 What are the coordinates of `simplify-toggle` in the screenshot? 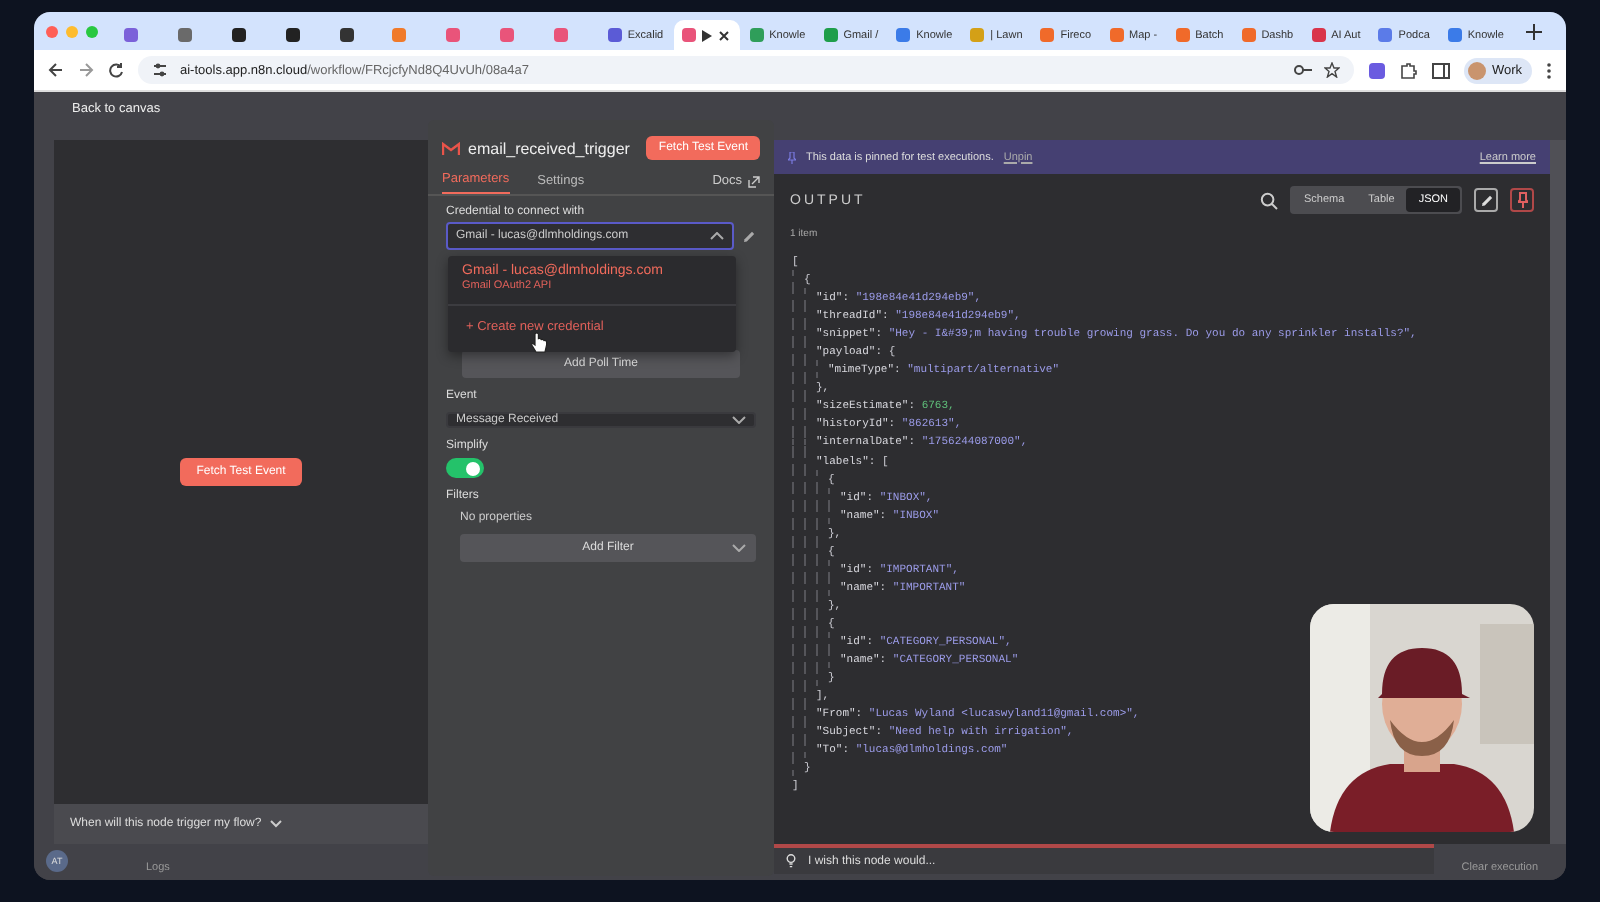 It's located at (465, 468).